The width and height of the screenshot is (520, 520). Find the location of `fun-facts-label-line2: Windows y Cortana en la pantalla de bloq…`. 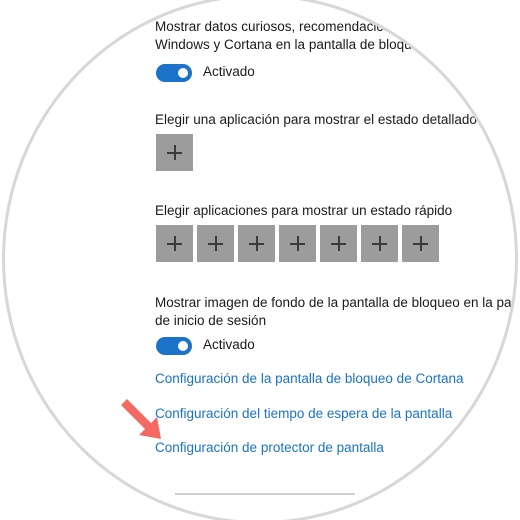

fun-facts-label-line2: Windows y Cortana en la pantalla de bloq… is located at coordinates (291, 44).